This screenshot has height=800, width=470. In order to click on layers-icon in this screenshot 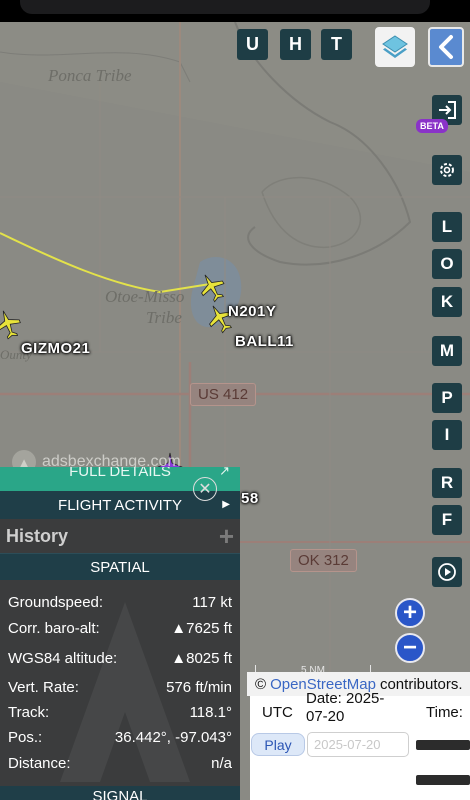, I will do `click(395, 46)`.